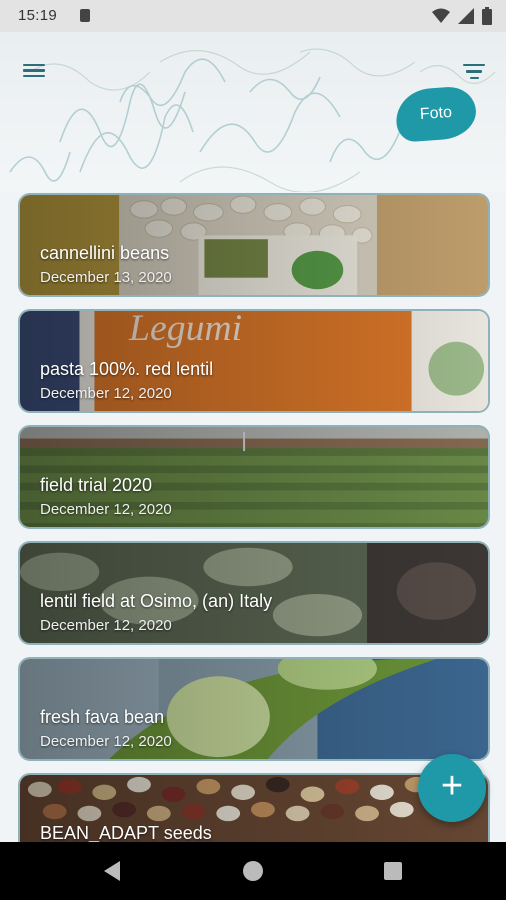  I want to click on entry-card: field trial 2020 December 12, 2020, so click(254, 477).